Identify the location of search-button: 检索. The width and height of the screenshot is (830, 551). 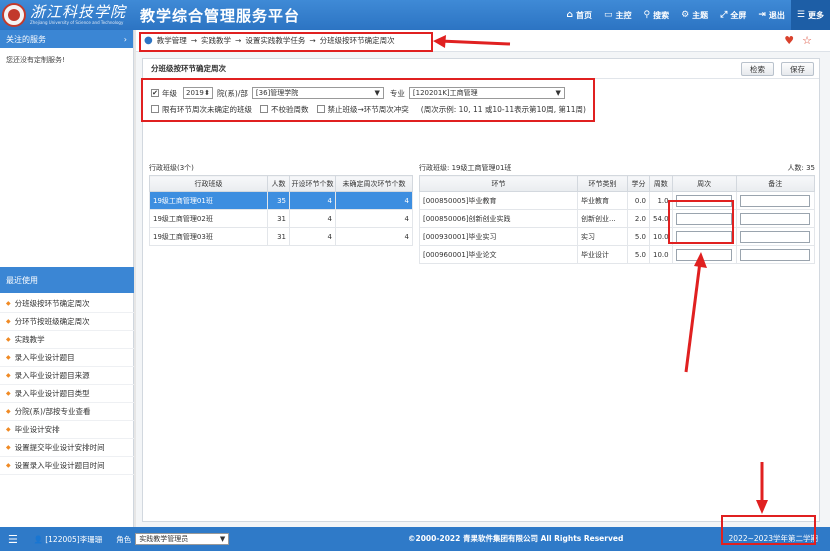
(757, 69).